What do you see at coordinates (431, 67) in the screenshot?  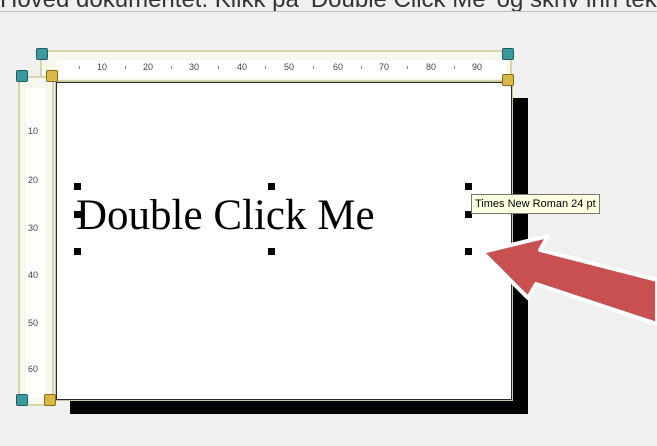 I see `ruler-h-label: 80` at bounding box center [431, 67].